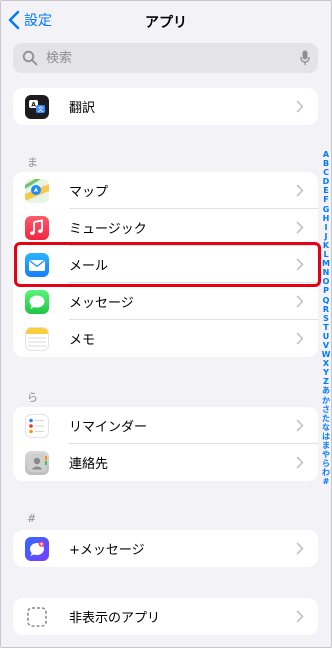 The width and height of the screenshot is (332, 648). What do you see at coordinates (82, 108) in the screenshot?
I see `app-label: 翻訳` at bounding box center [82, 108].